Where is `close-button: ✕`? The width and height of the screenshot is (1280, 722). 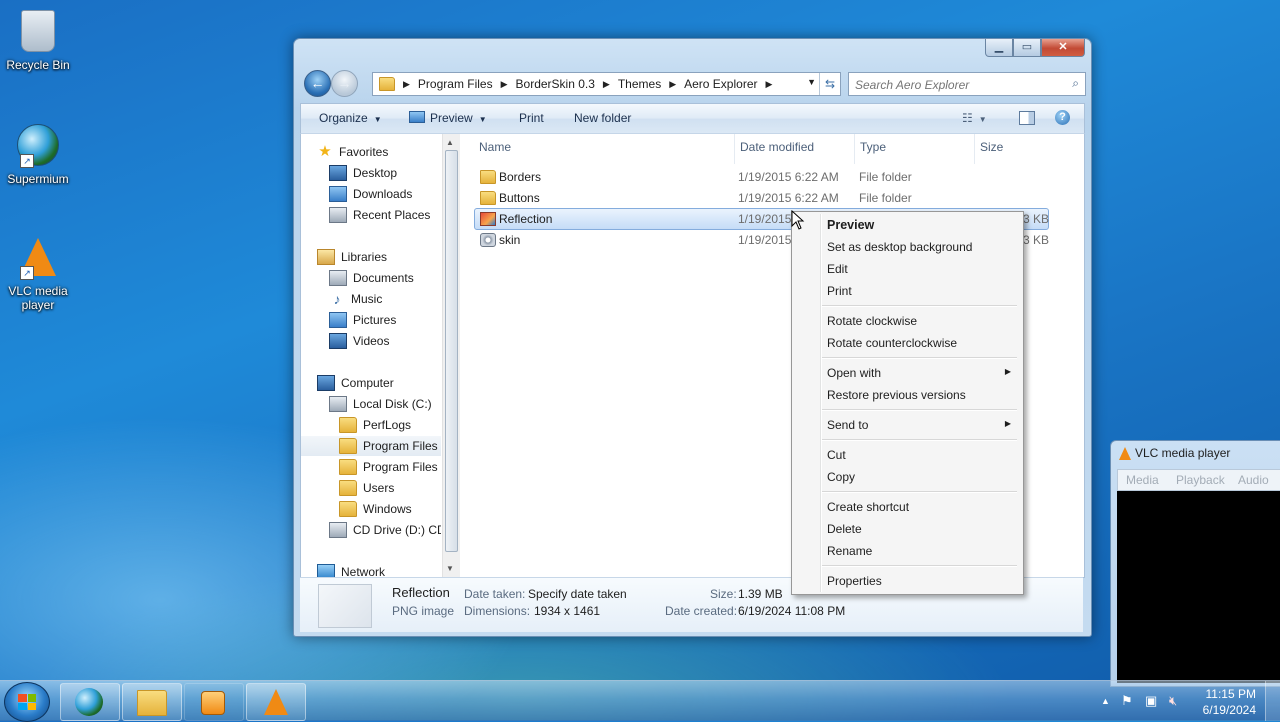
close-button: ✕ is located at coordinates (1063, 48).